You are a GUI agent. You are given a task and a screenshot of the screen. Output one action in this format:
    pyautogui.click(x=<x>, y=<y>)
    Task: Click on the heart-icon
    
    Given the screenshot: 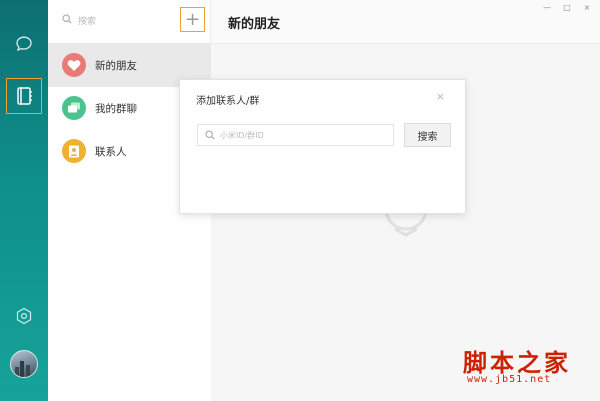 What is the action you would take?
    pyautogui.click(x=74, y=65)
    